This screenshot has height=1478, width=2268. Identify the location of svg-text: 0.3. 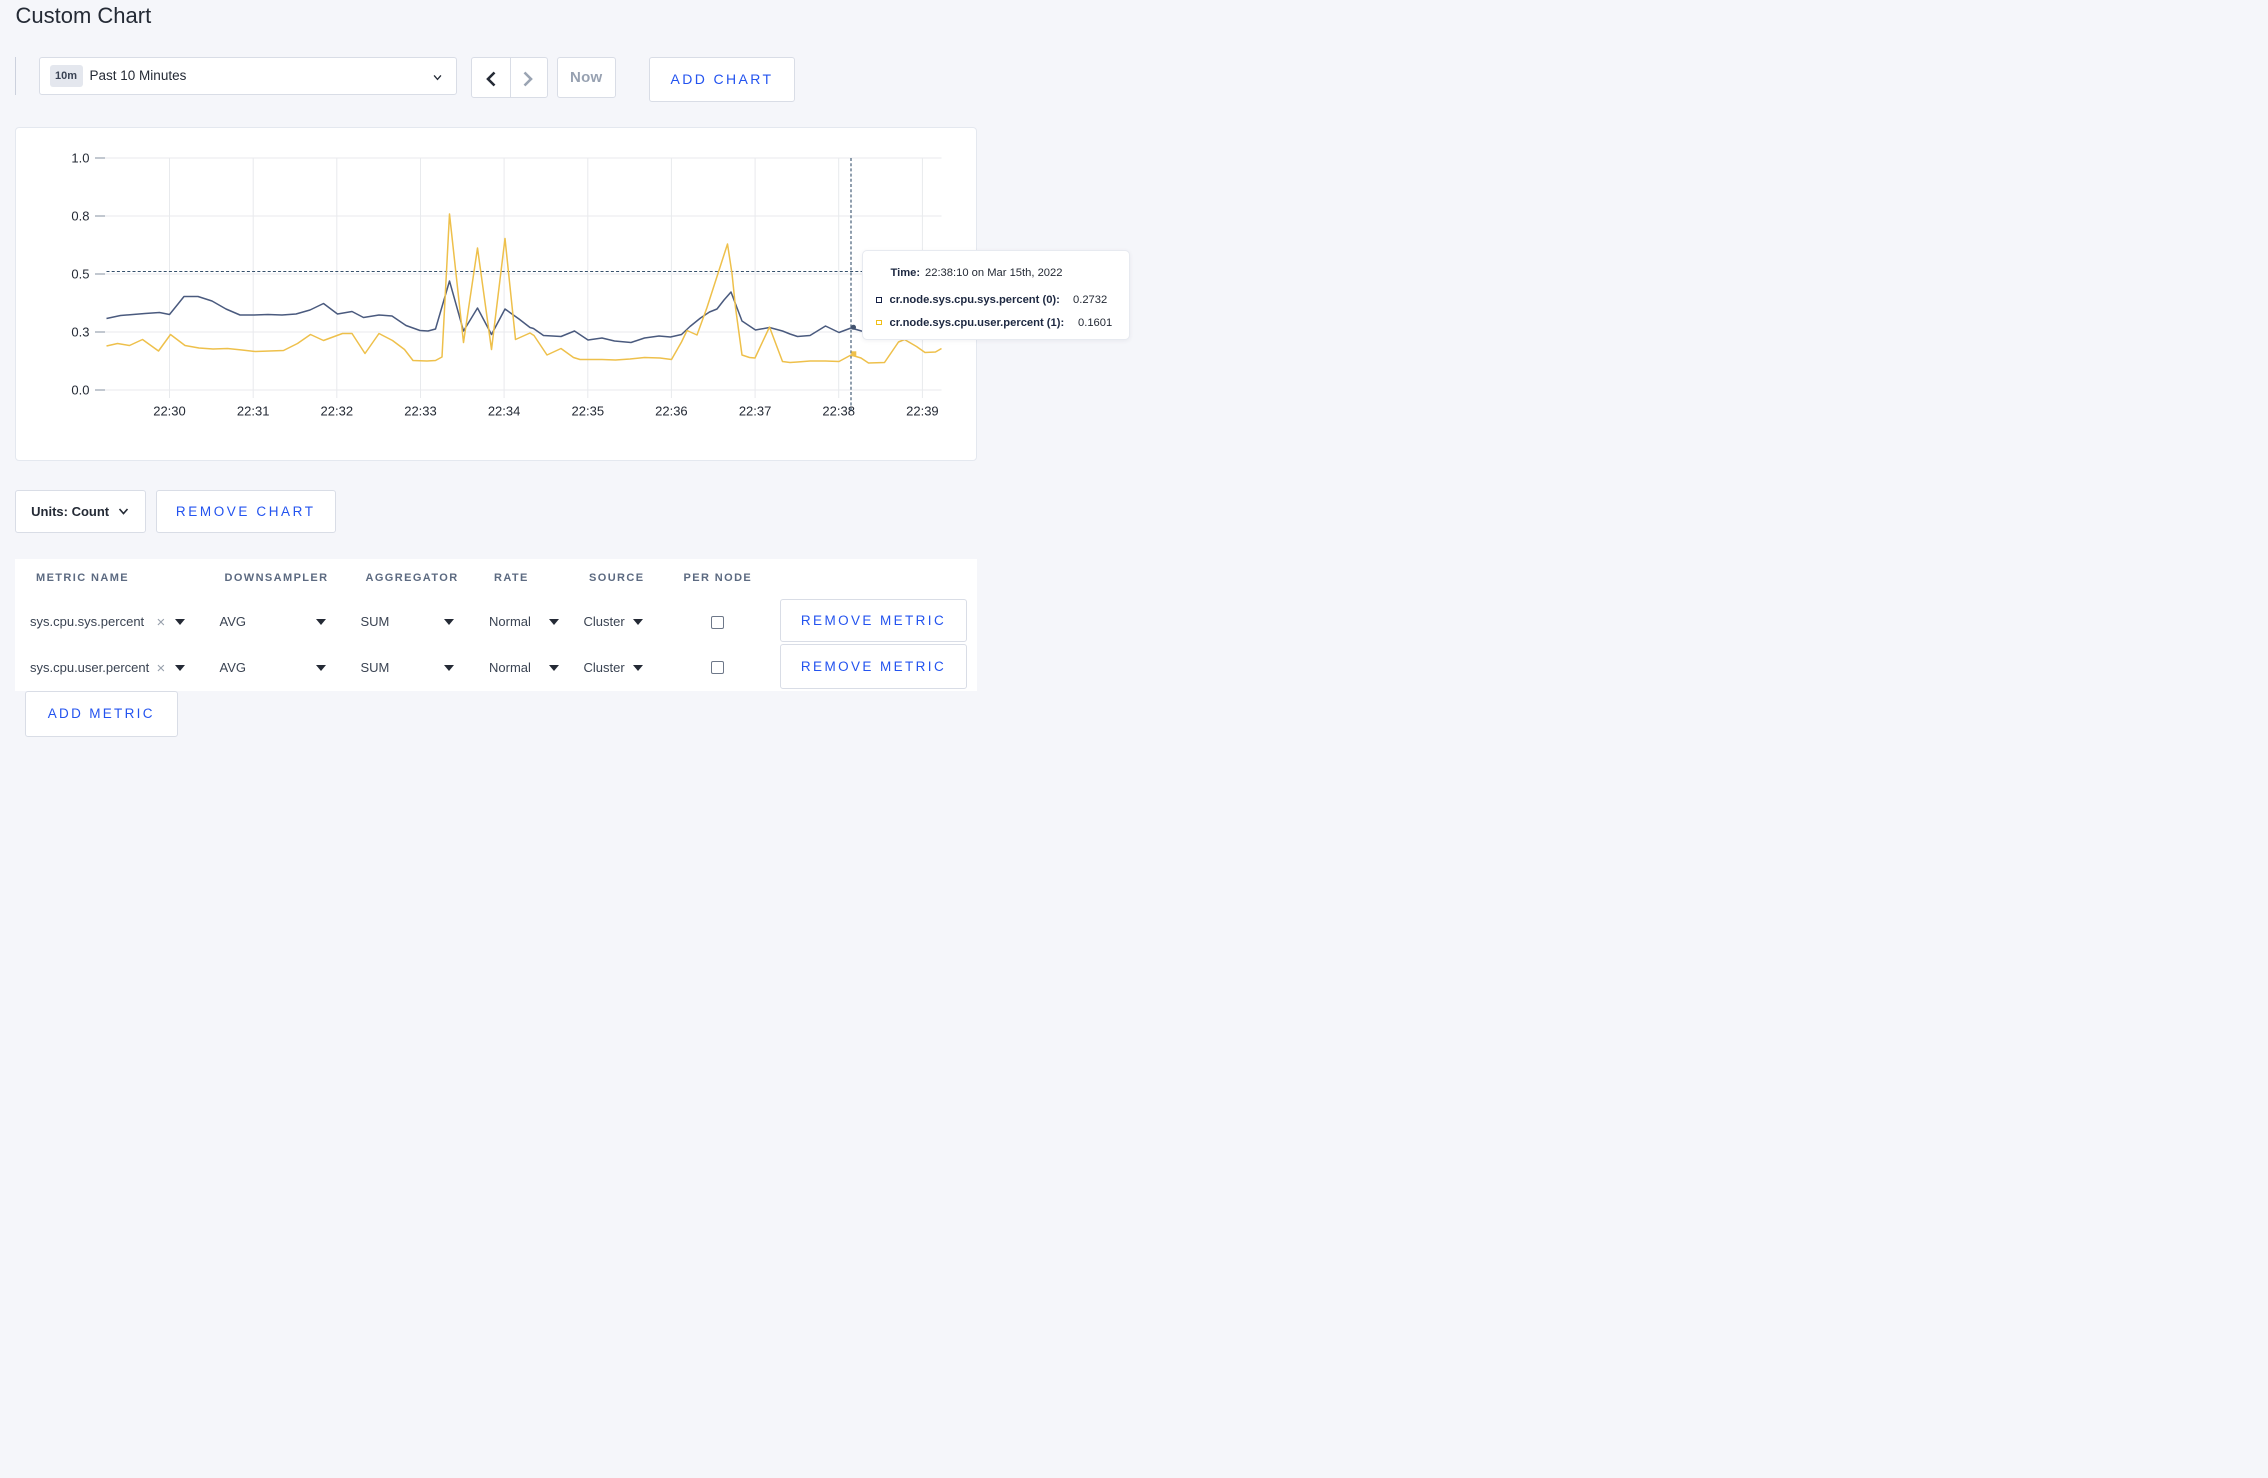
(80, 332).